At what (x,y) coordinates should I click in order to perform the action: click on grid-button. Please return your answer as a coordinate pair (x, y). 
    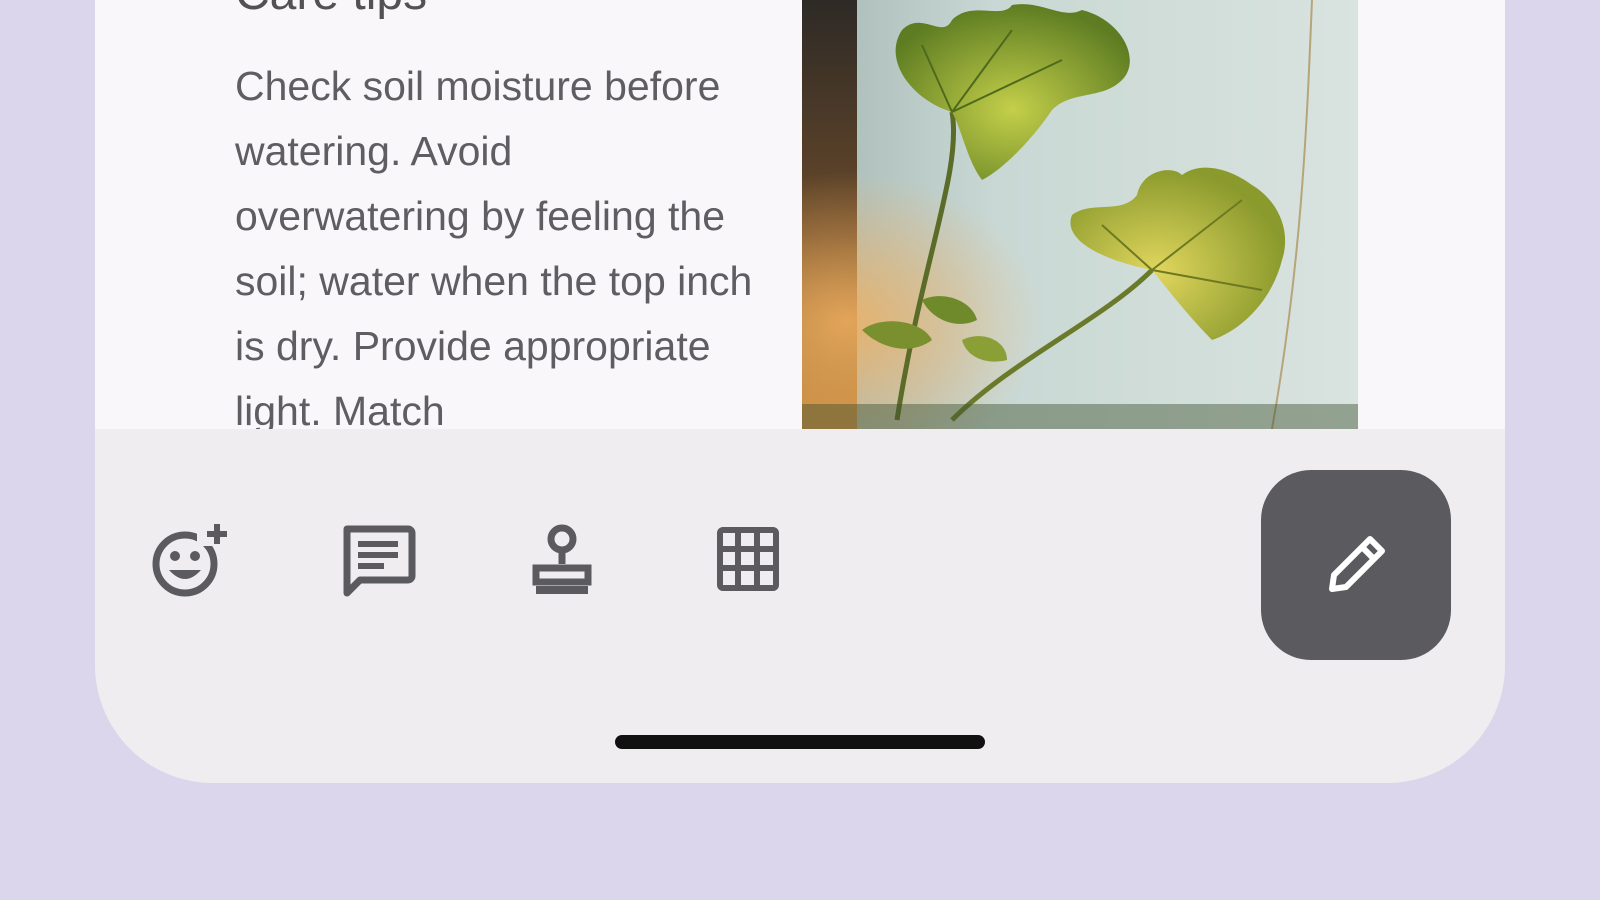
    Looking at the image, I should click on (750, 562).